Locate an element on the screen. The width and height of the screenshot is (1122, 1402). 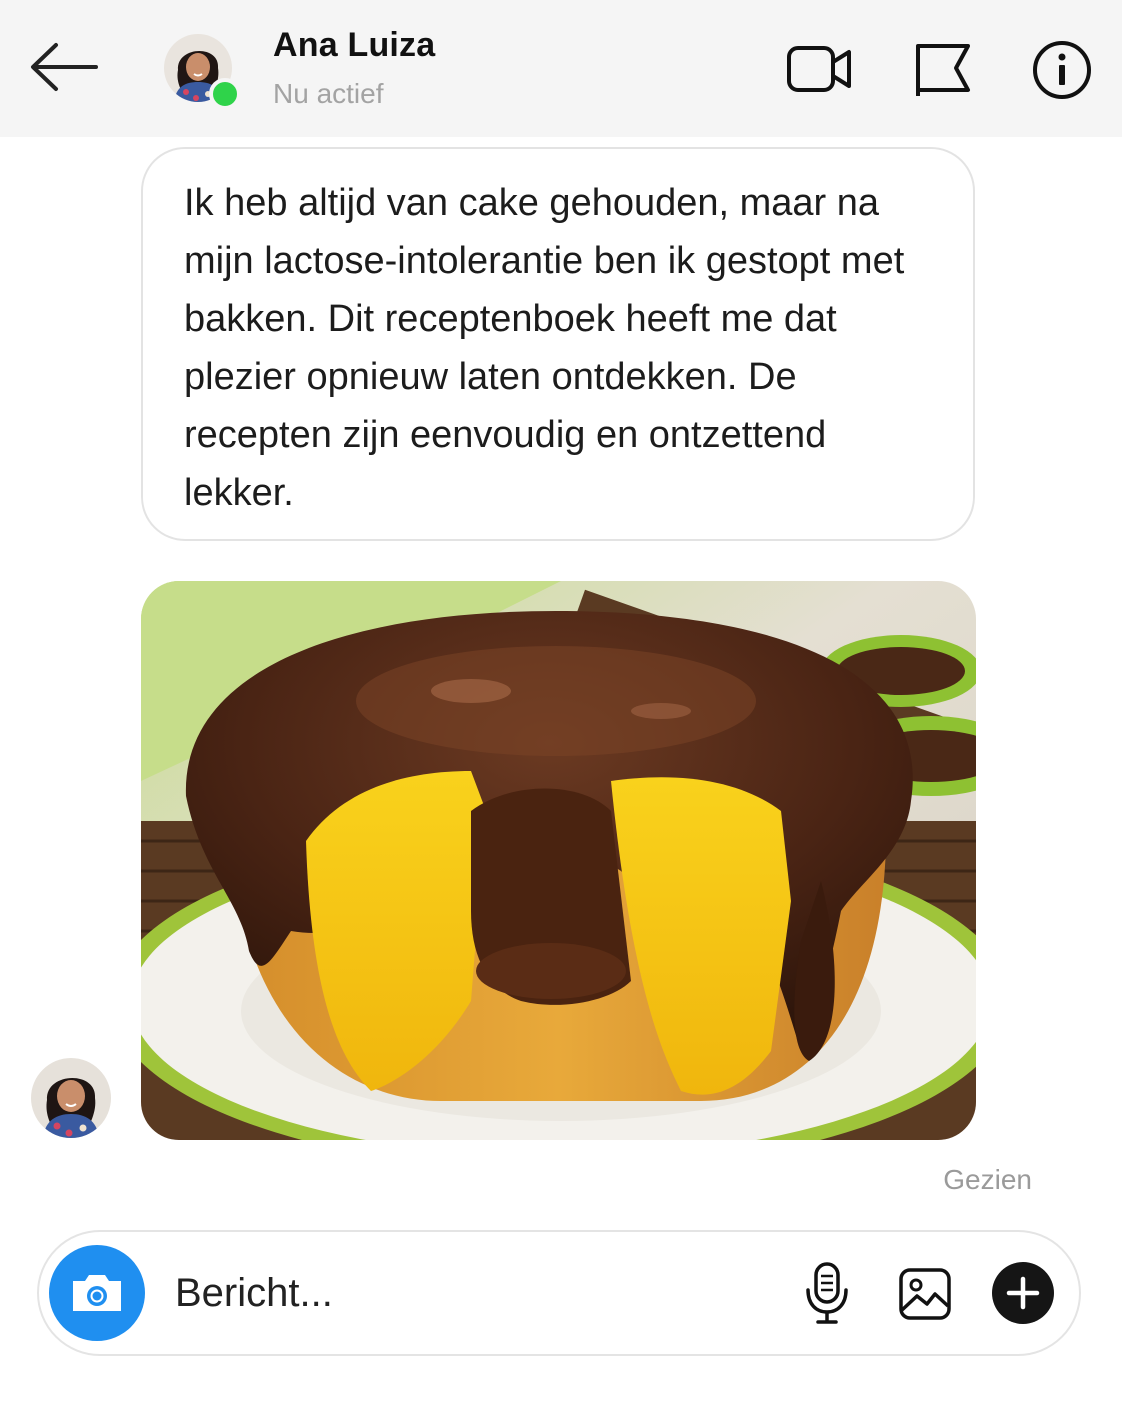
message-composer is located at coordinates (559, 1293).